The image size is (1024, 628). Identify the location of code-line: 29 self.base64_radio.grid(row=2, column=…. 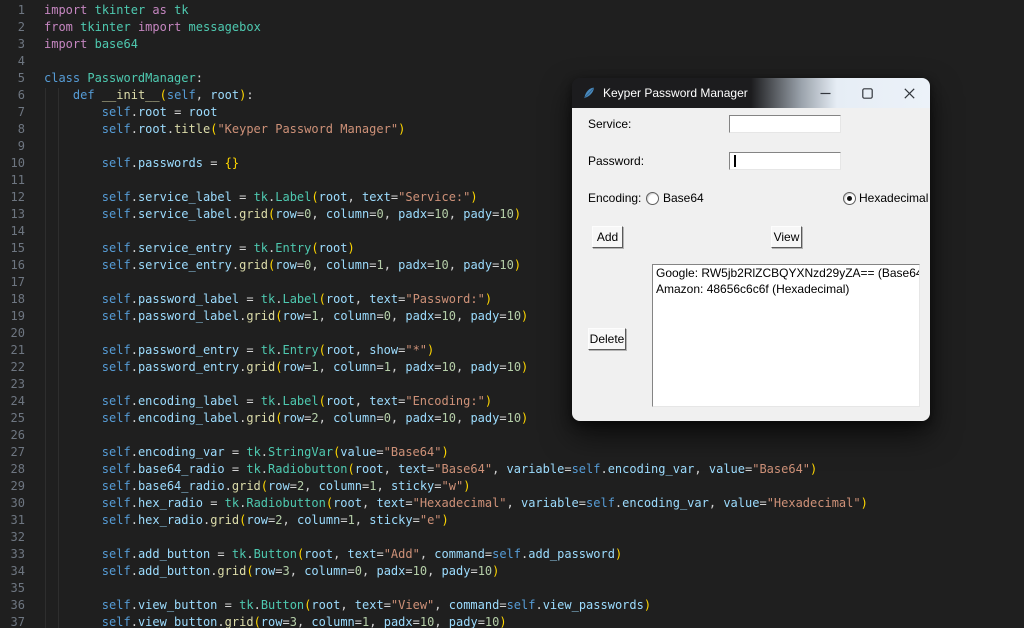
(512, 486).